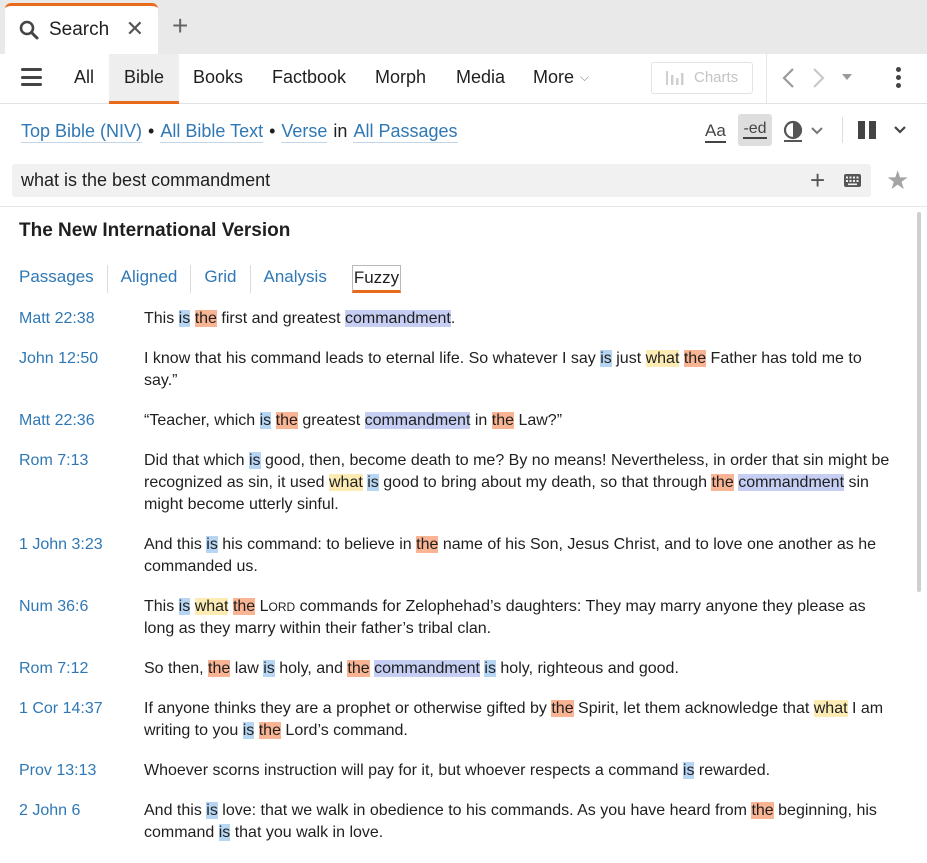  I want to click on toolbar-divider, so click(766, 79).